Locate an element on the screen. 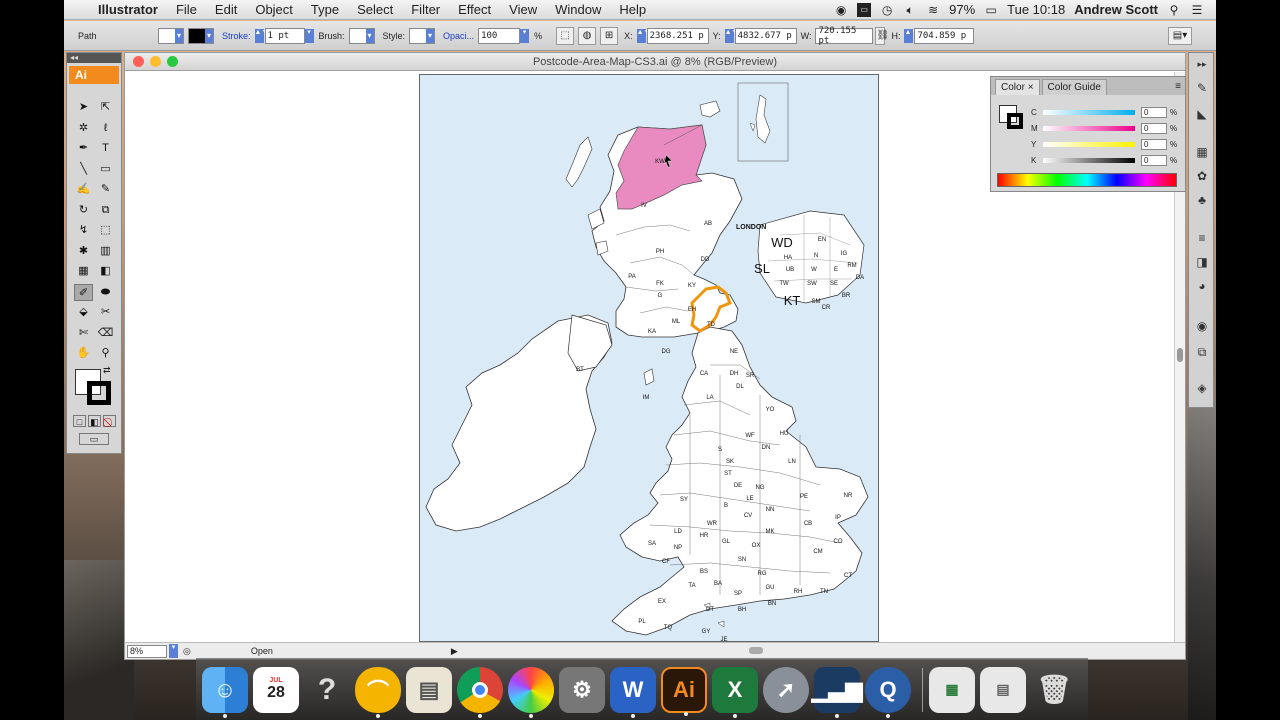  graphic-styles-panel-icon: ♣ is located at coordinates (1202, 200).